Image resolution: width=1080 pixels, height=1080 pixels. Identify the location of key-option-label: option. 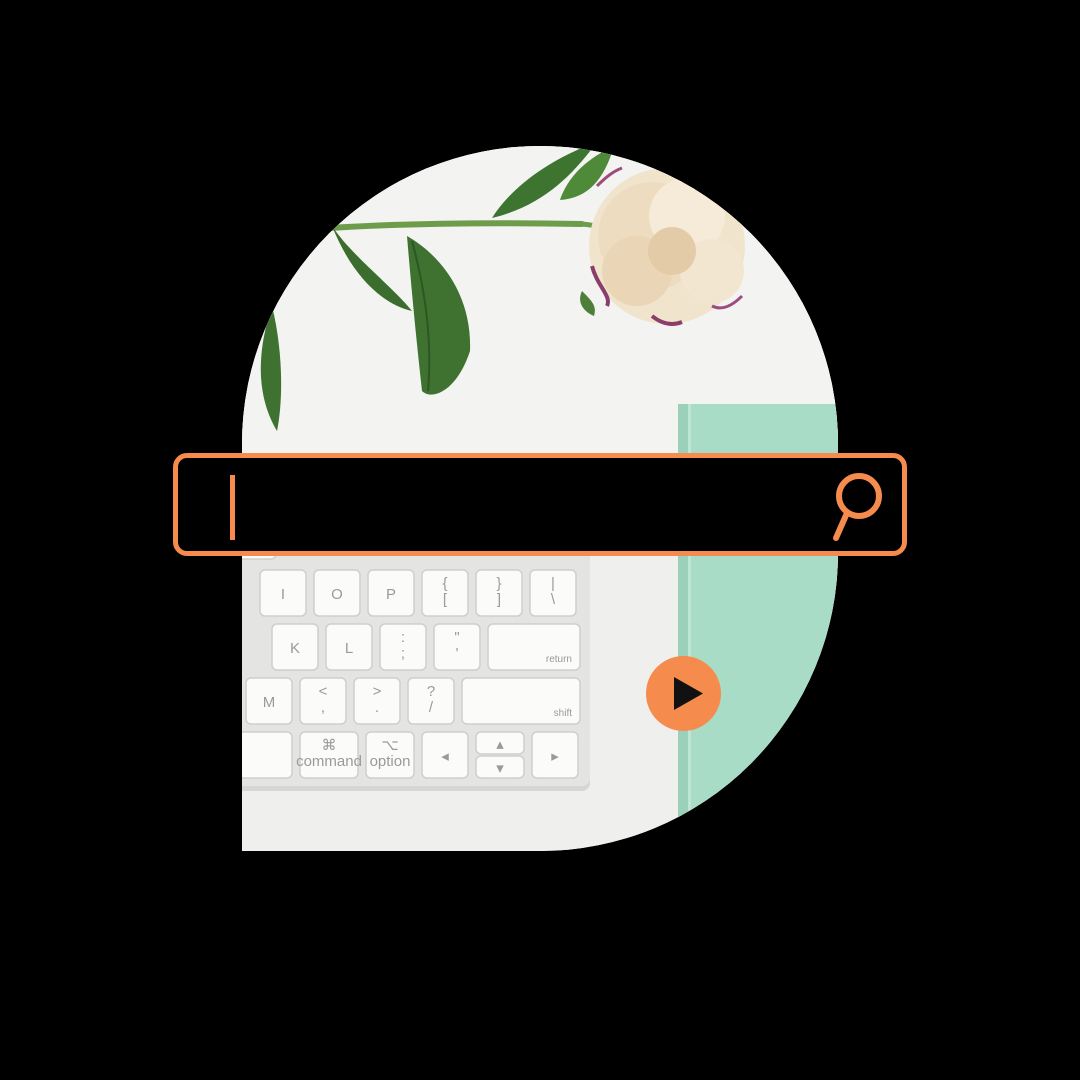
(390, 761).